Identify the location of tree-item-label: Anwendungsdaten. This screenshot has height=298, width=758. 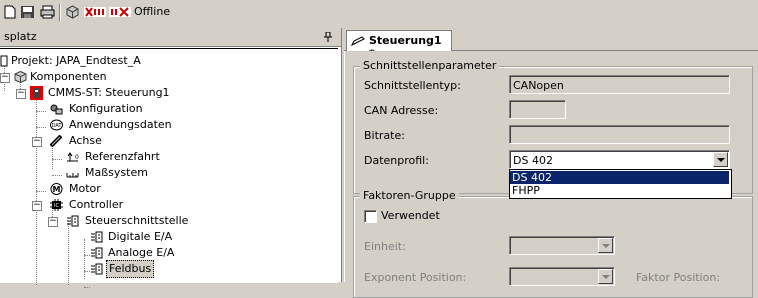
(120, 124).